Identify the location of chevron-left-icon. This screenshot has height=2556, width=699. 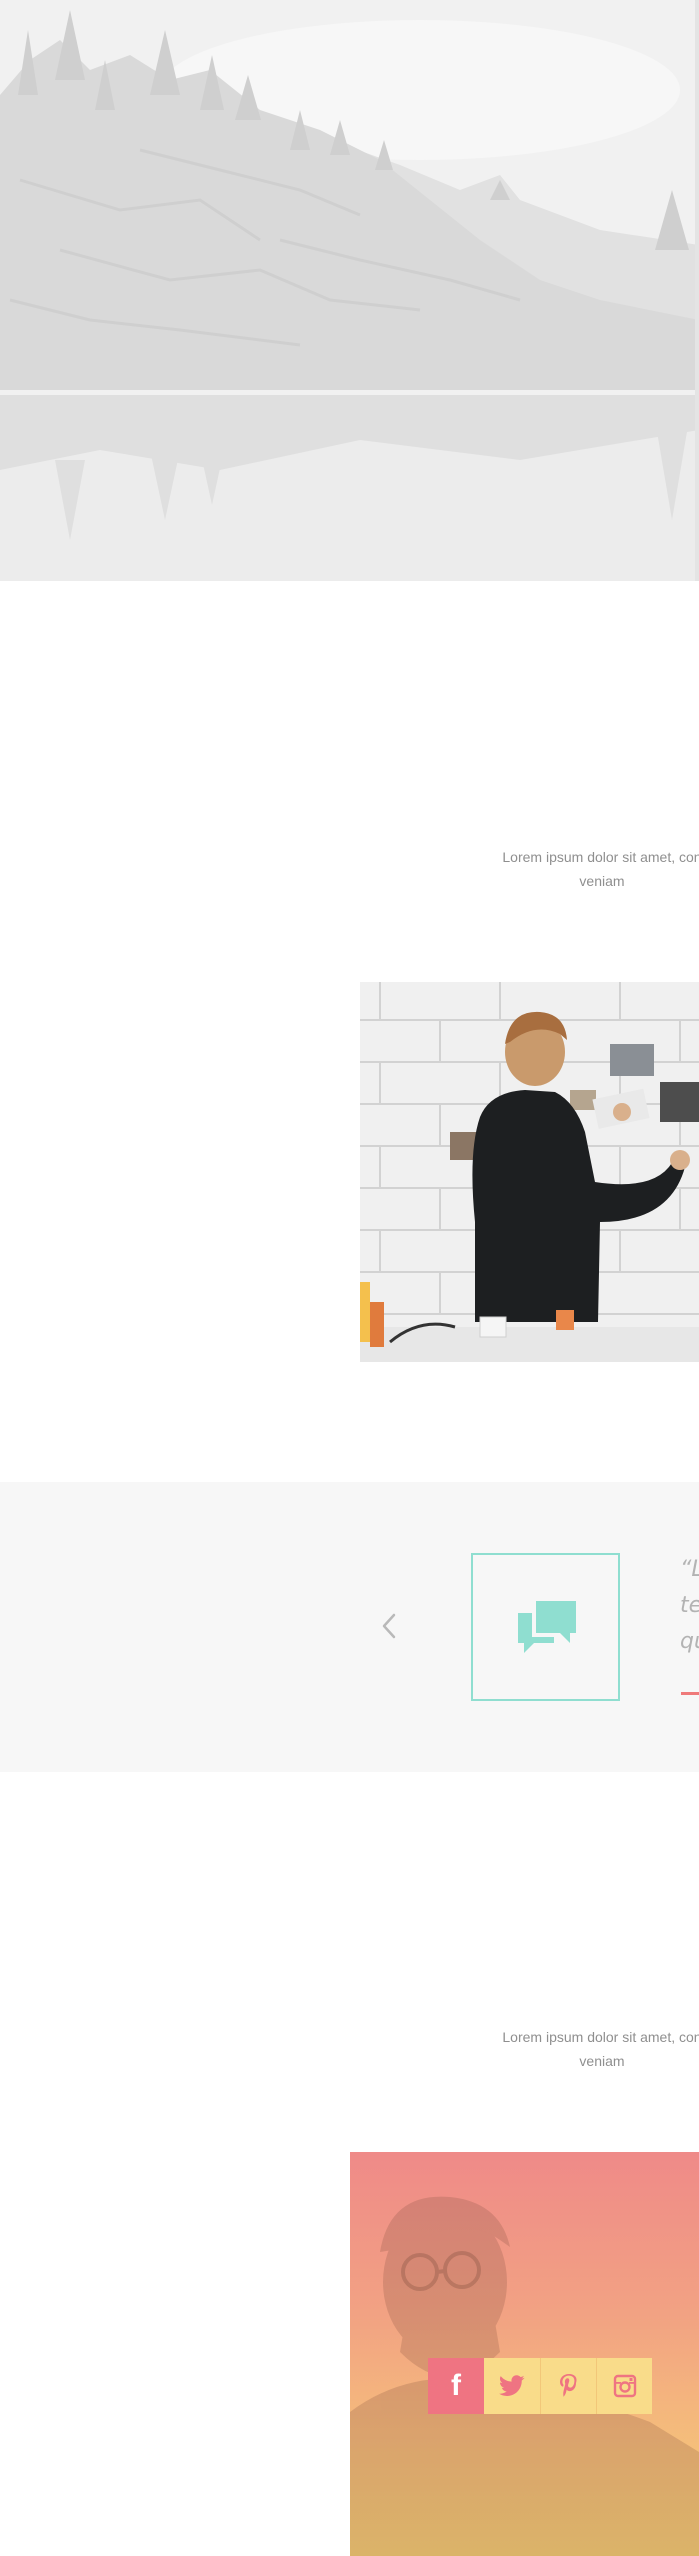
(389, 1626).